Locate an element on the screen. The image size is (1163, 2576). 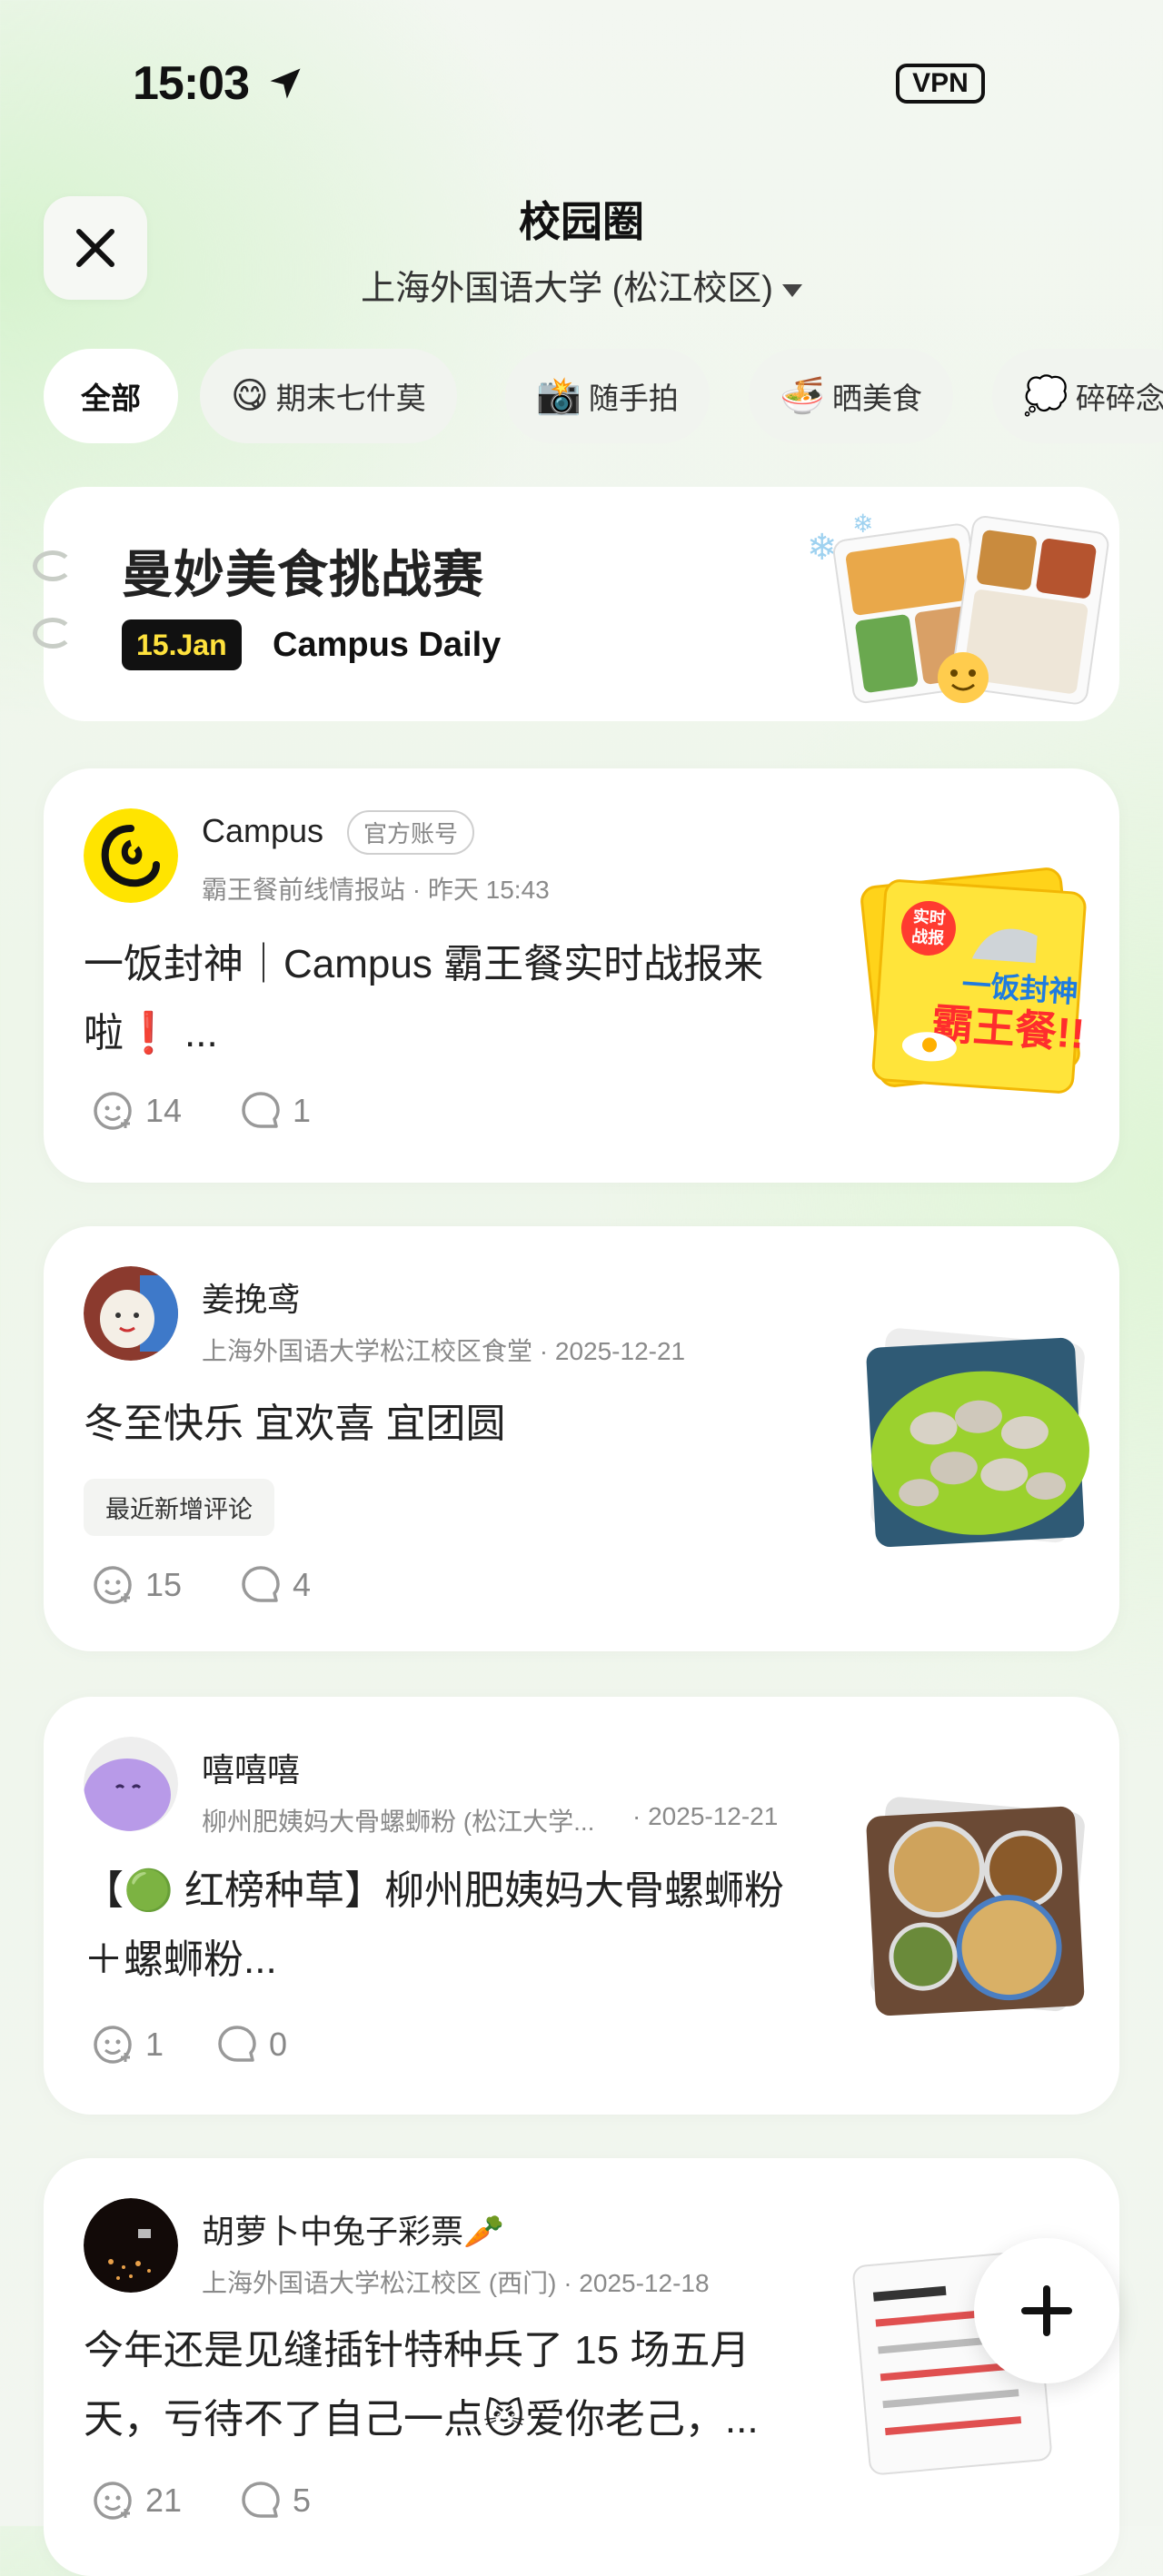
thumb-text: 战报 is located at coordinates (928, 936).